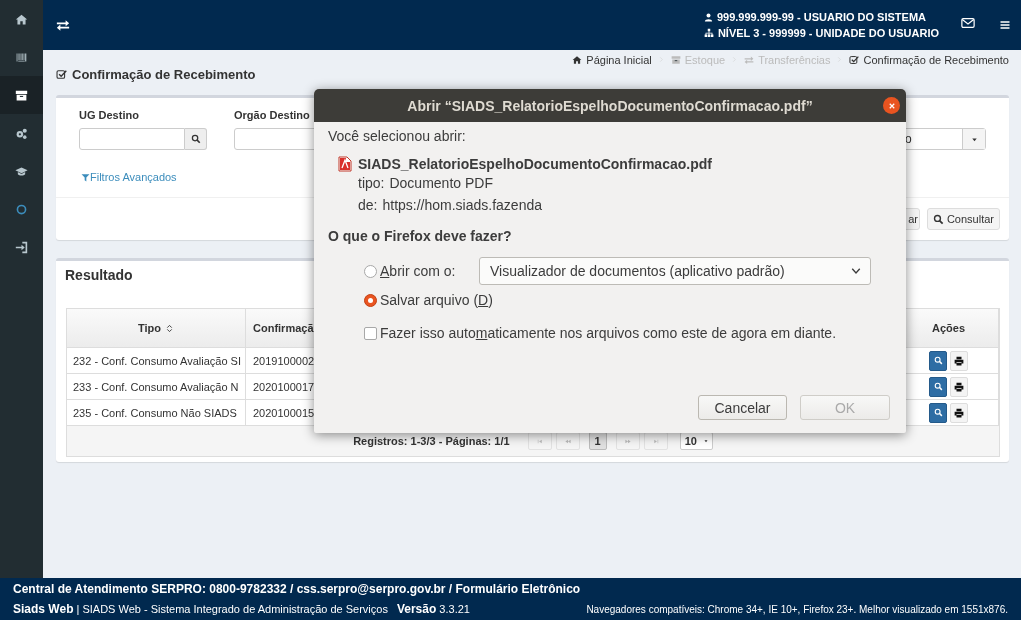  What do you see at coordinates (610, 105) in the screenshot?
I see `dialog-title: Abrir “SIADS_RelatorioEspelhoDocumentoConfirmacao.pdf”` at bounding box center [610, 105].